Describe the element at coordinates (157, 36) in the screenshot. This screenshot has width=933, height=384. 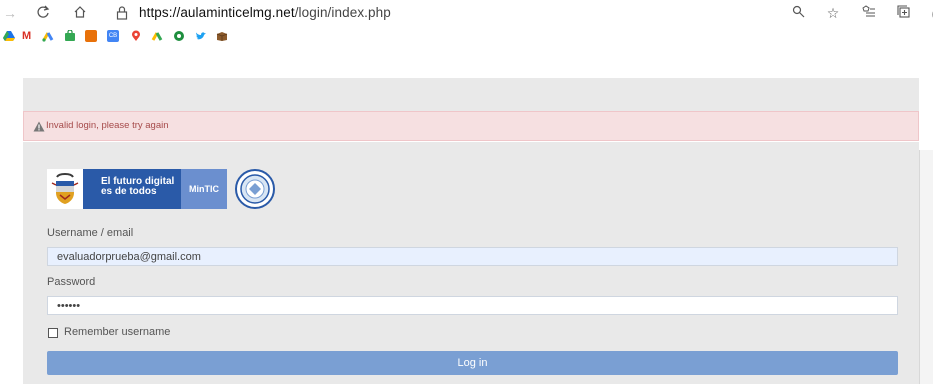
I see `google-ads-2-icon` at that location.